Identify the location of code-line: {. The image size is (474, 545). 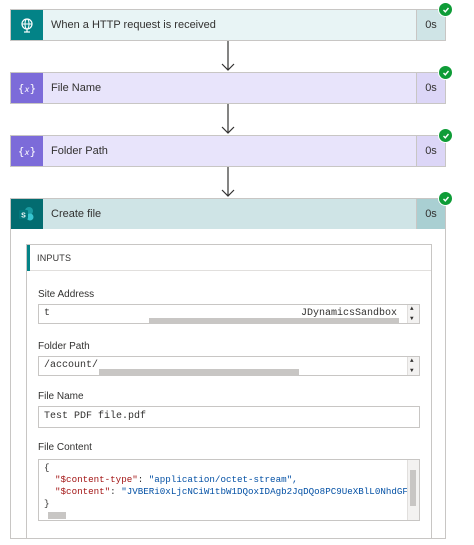
(47, 467).